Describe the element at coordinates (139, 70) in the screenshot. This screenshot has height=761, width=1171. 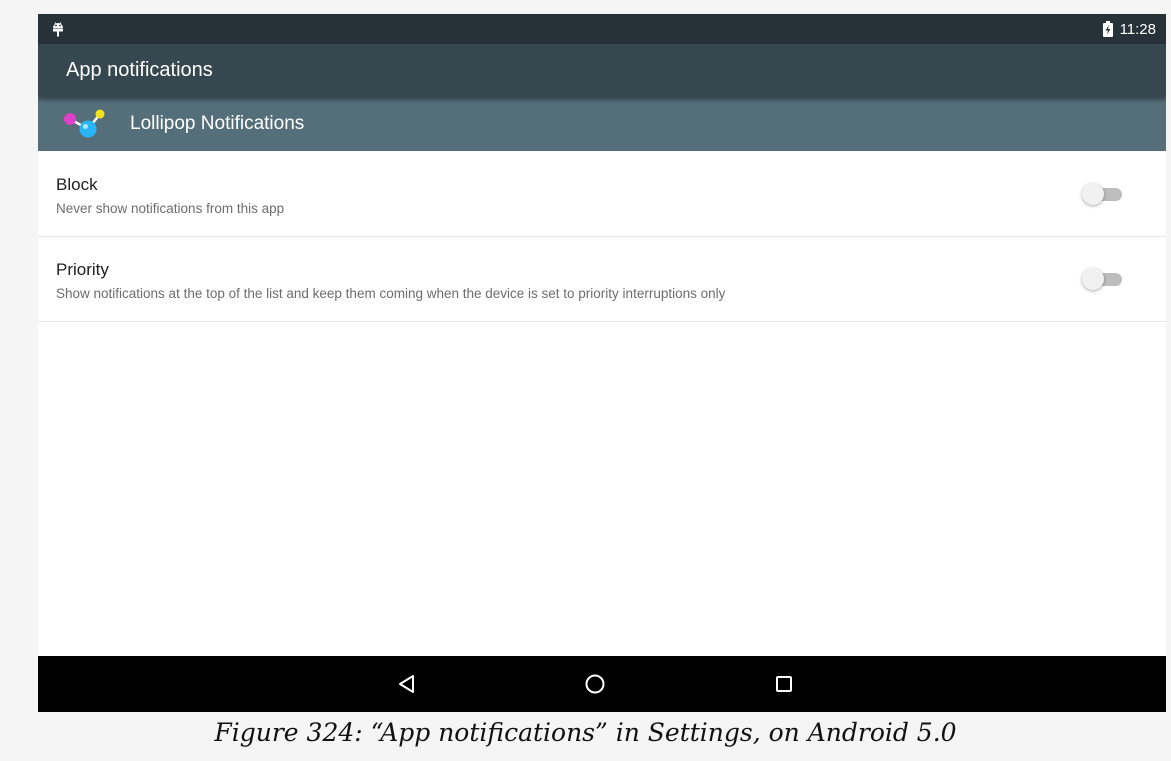
I see `page-title: App notifications` at that location.